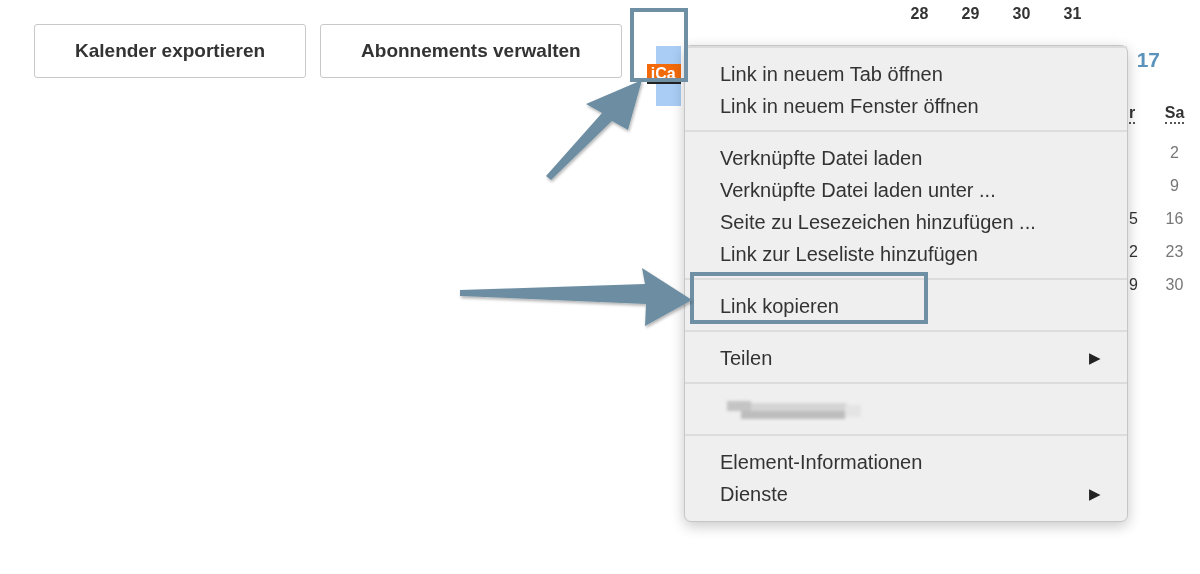 This screenshot has width=1200, height=574. Describe the element at coordinates (906, 358) in the screenshot. I see `menu-item: Teilen ▶` at that location.